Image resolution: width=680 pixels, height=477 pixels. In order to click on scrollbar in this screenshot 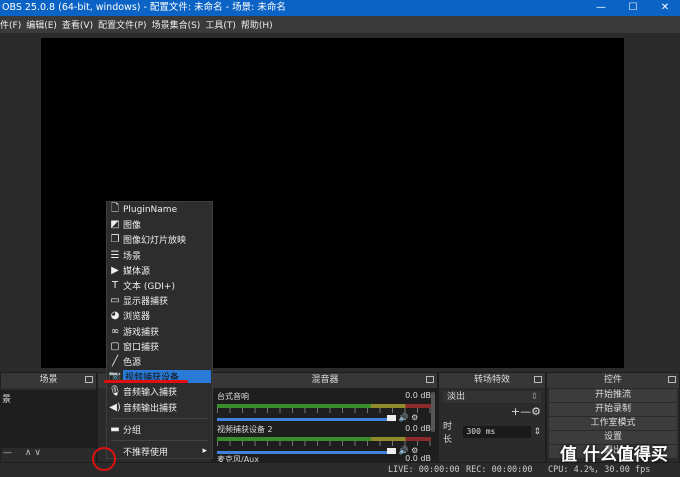, I will do `click(433, 412)`.